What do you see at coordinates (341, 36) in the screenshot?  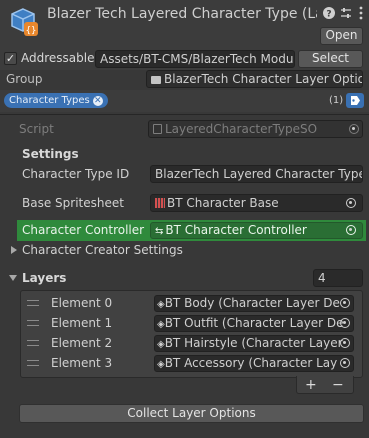 I see `open-button: Open` at bounding box center [341, 36].